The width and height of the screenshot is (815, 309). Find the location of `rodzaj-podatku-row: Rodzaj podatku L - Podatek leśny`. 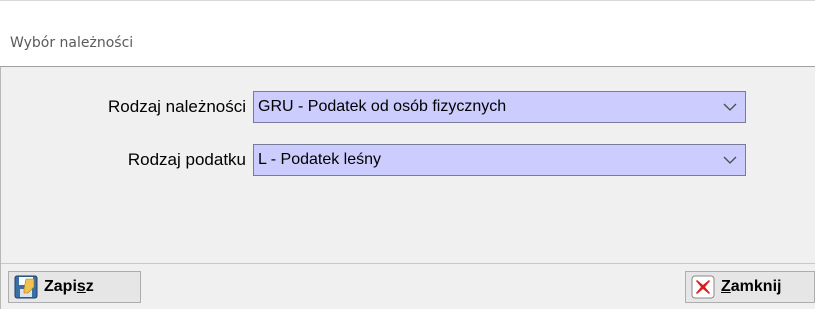

rodzaj-podatku-row: Rodzaj podatku L - Podatek leśny is located at coordinates (408, 160).